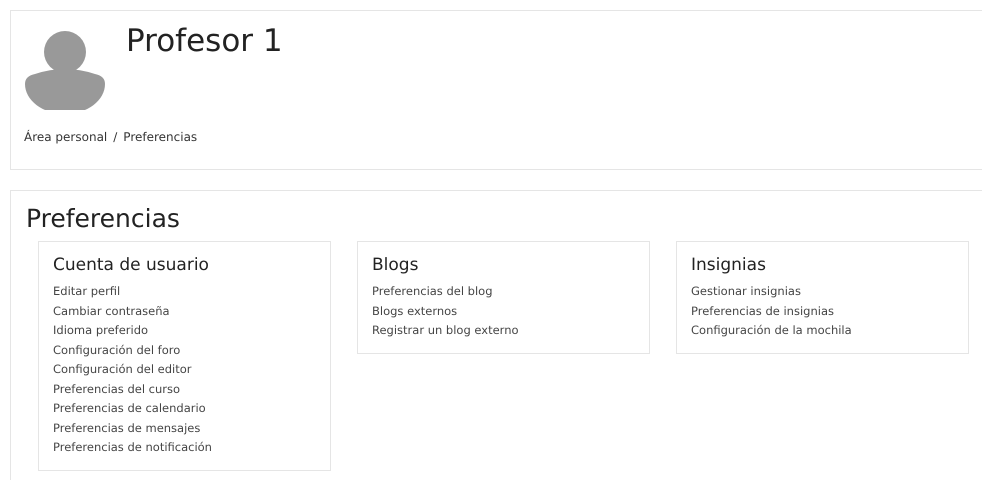  I want to click on preference-link: Blogs externos, so click(415, 311).